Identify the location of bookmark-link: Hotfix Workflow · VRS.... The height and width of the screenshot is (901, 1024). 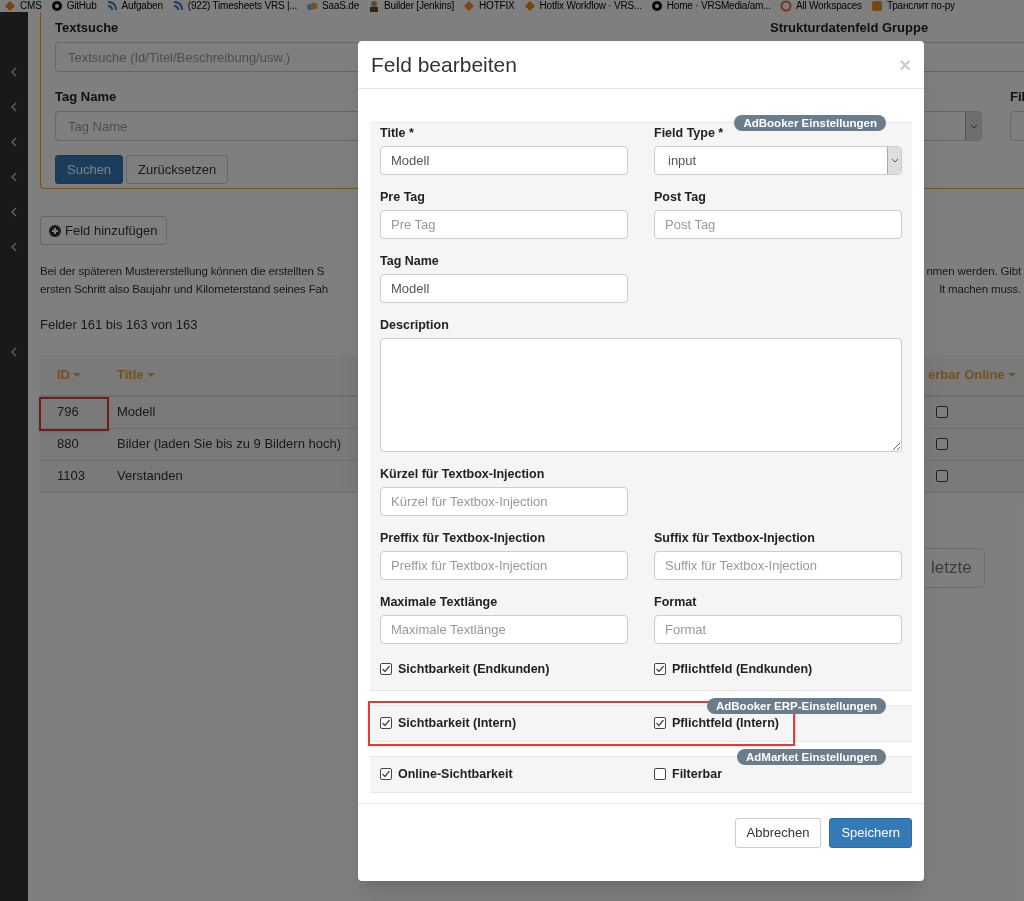
(582, 6).